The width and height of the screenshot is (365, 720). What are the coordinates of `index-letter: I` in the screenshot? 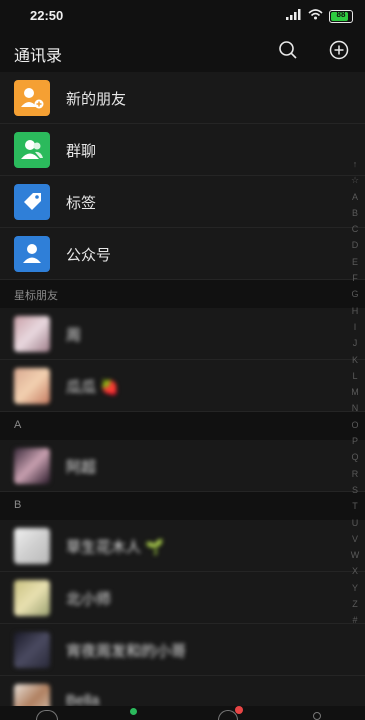 It's located at (355, 327).